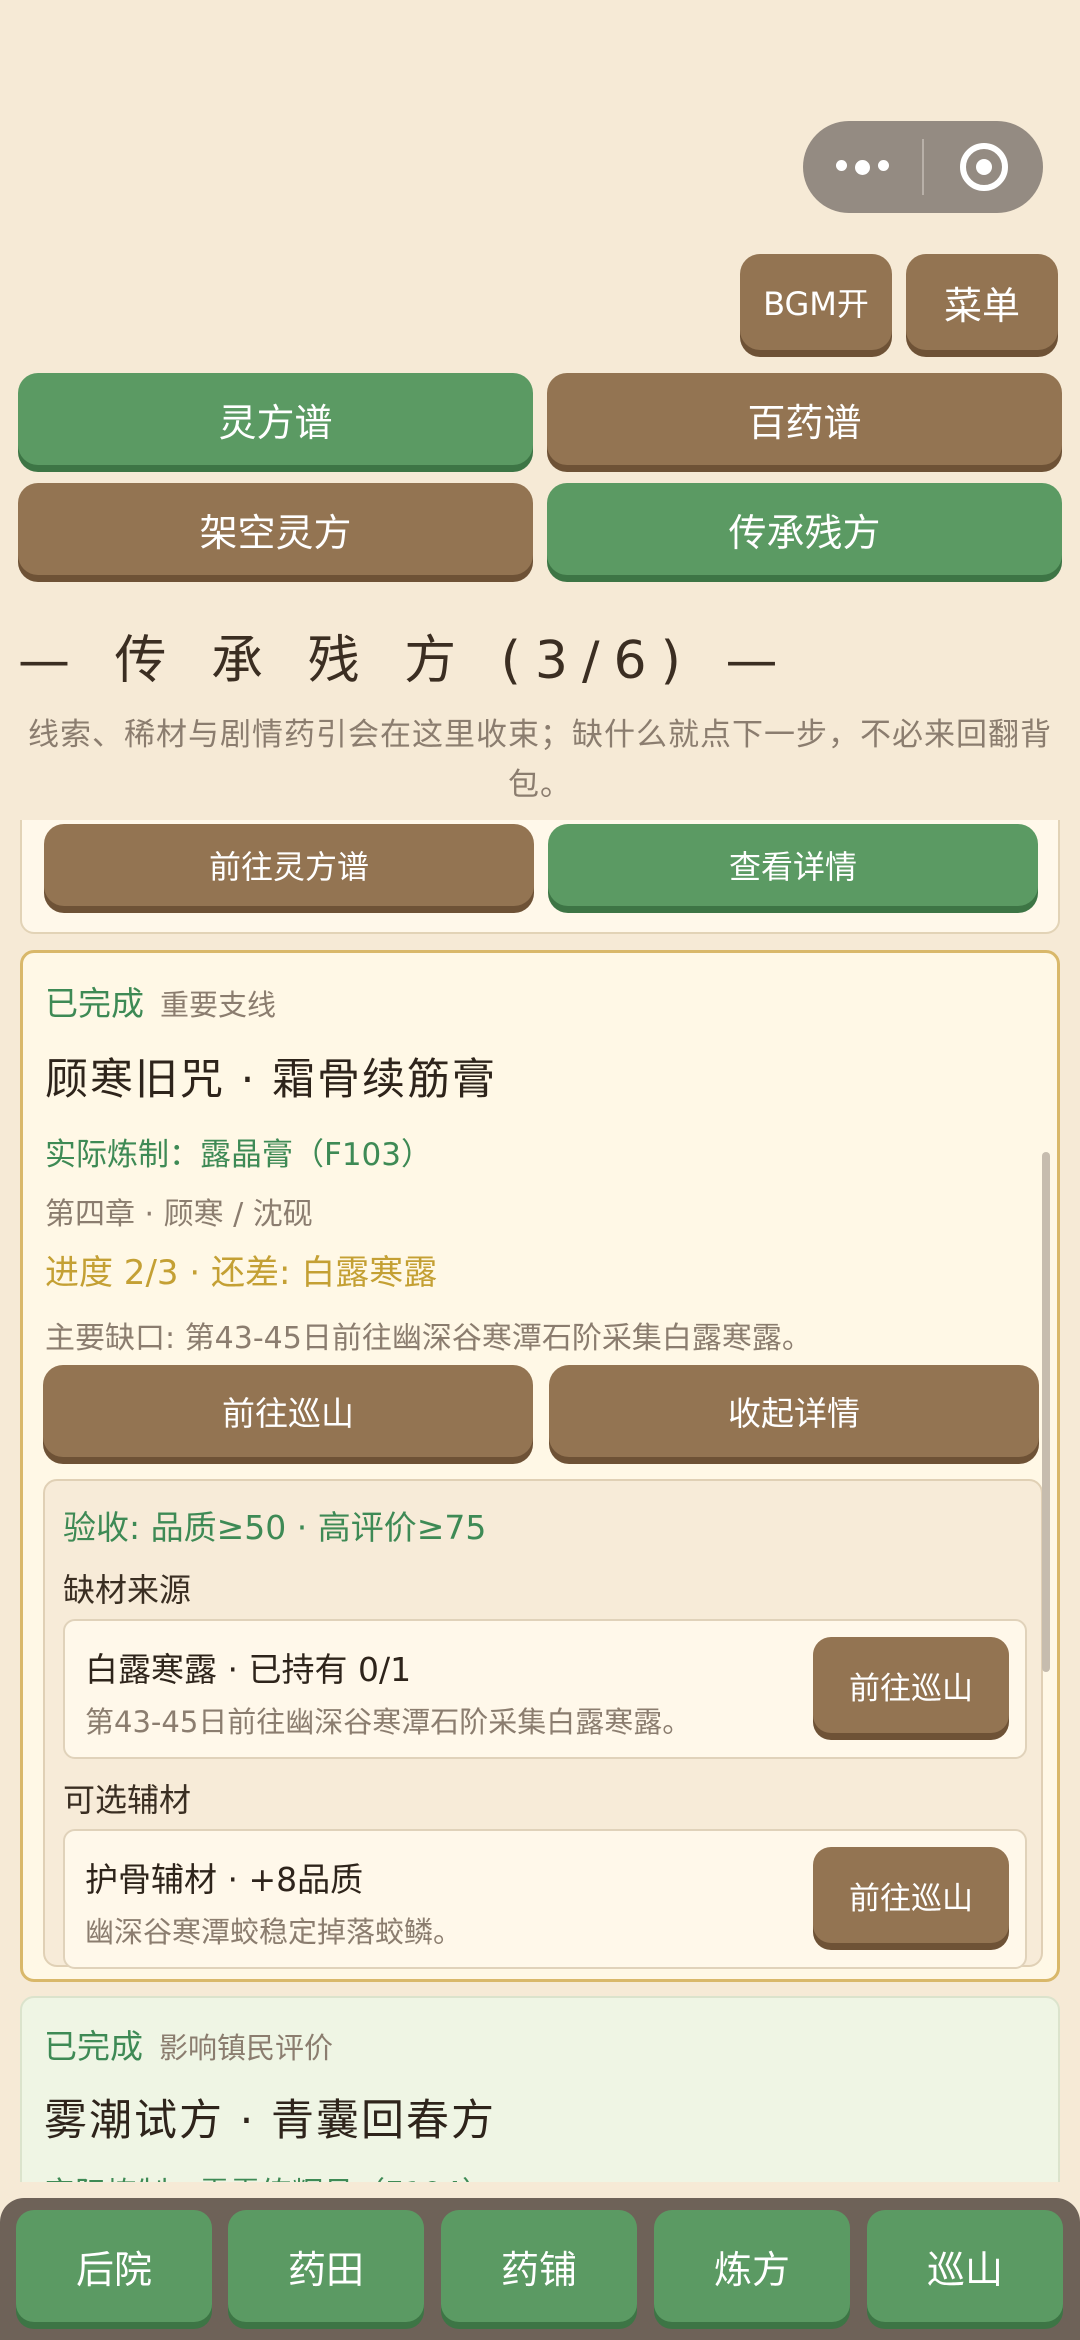 The image size is (1080, 2340). Describe the element at coordinates (275, 419) in the screenshot. I see `tab-lingfang-pu: 灵方谱` at that location.